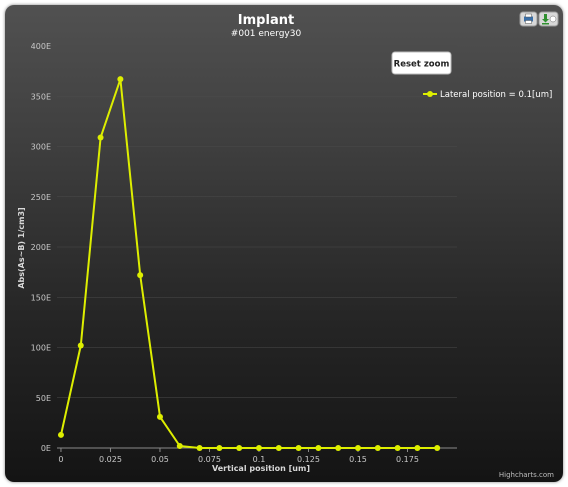 The image size is (568, 487). I want to click on y-tick-label: 400E, so click(41, 46).